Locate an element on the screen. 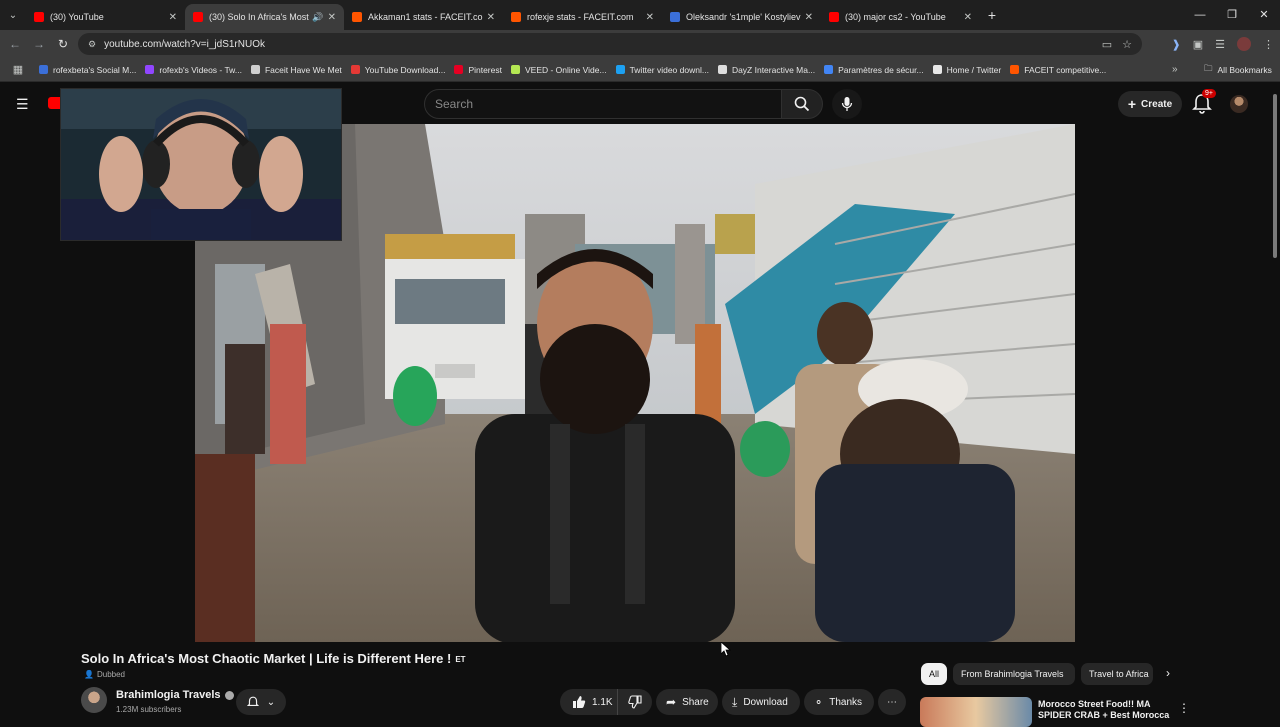  restore-icon: ❐ is located at coordinates (1232, 15).